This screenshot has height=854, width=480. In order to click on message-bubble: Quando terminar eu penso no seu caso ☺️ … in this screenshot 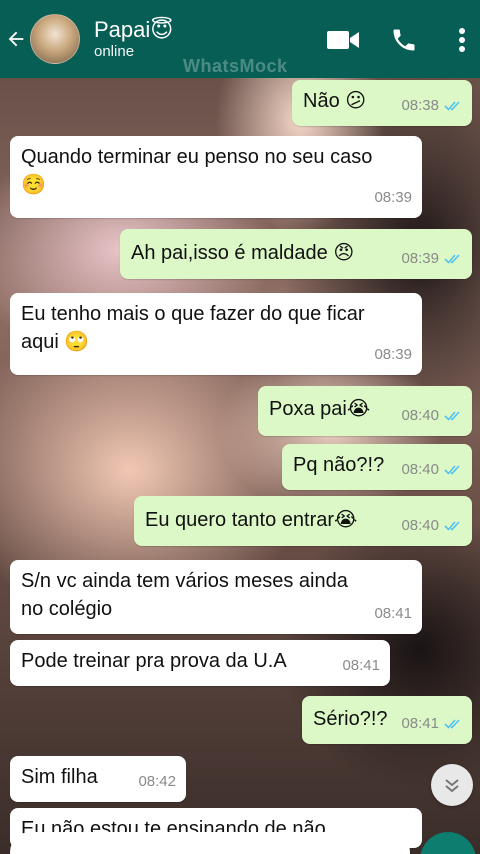, I will do `click(216, 177)`.